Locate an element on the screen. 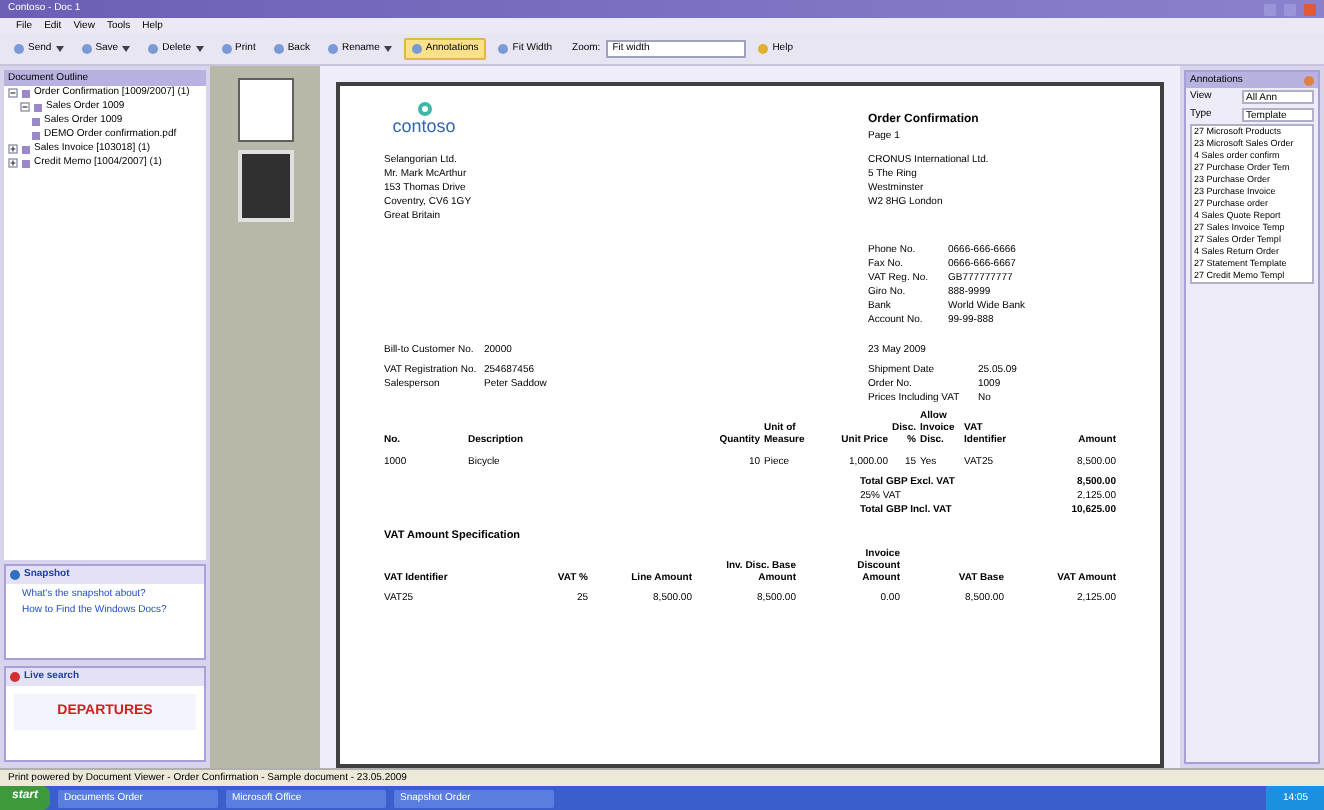 This screenshot has height=810, width=1324. company-logo: contoso is located at coordinates (424, 120).